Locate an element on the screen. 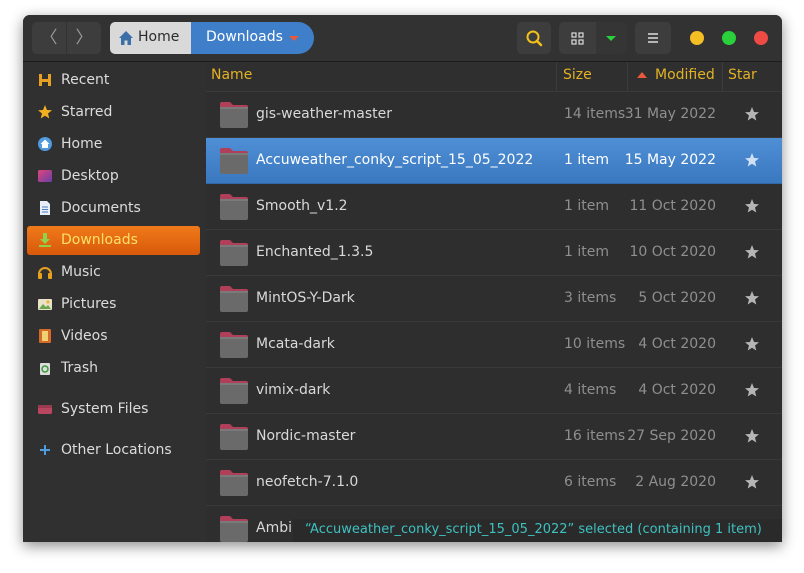 This screenshot has width=804, height=573. column-name: Name is located at coordinates (231, 75).